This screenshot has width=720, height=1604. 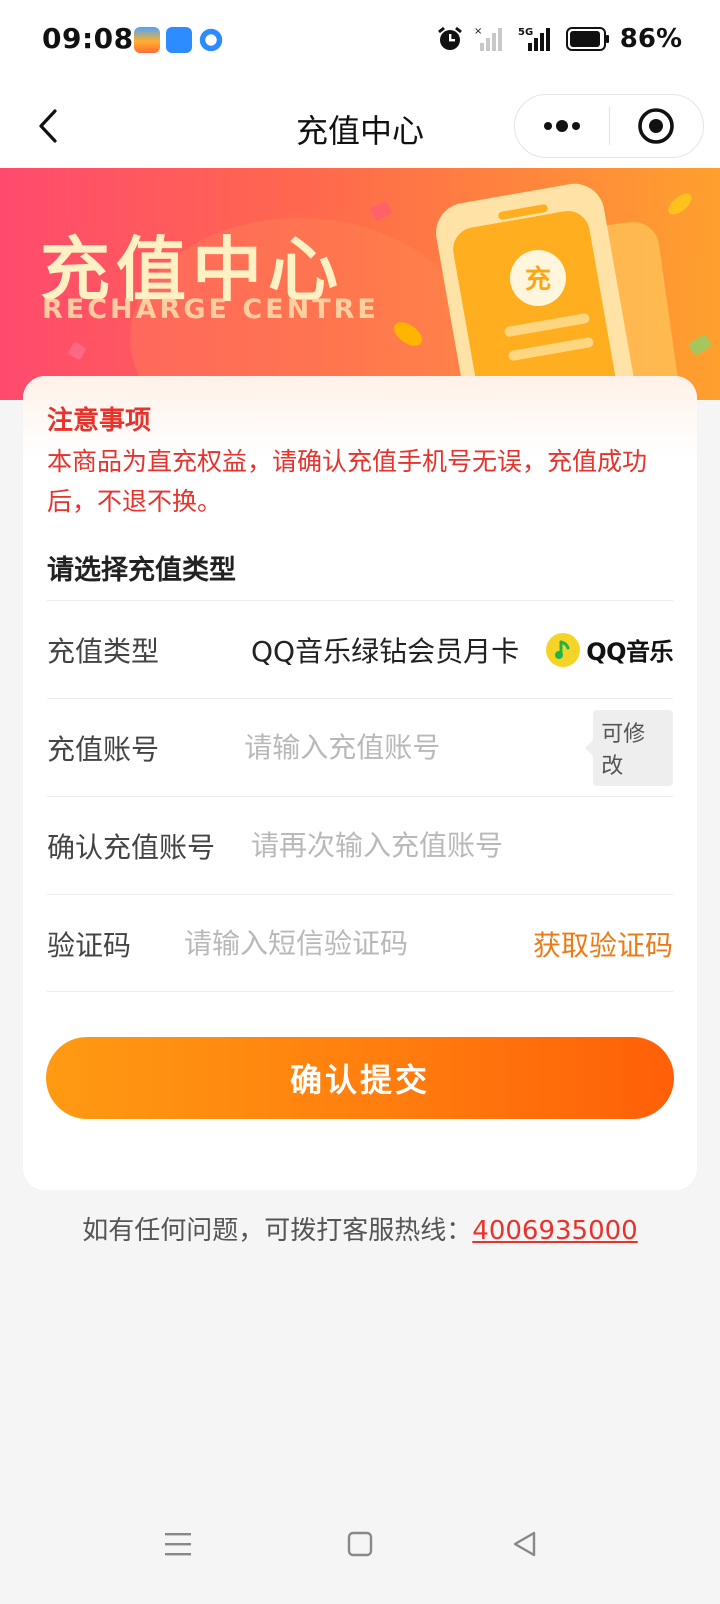 What do you see at coordinates (103, 651) in the screenshot?
I see `recharge-type-label: 充值类型` at bounding box center [103, 651].